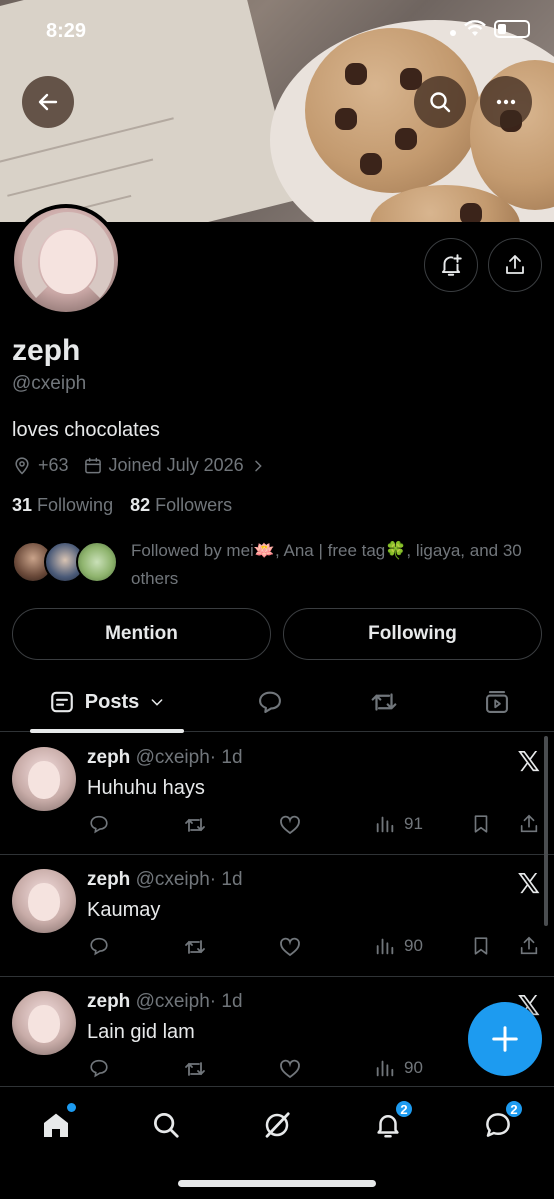  What do you see at coordinates (515, 265) in the screenshot?
I see `share-profile-button` at bounding box center [515, 265].